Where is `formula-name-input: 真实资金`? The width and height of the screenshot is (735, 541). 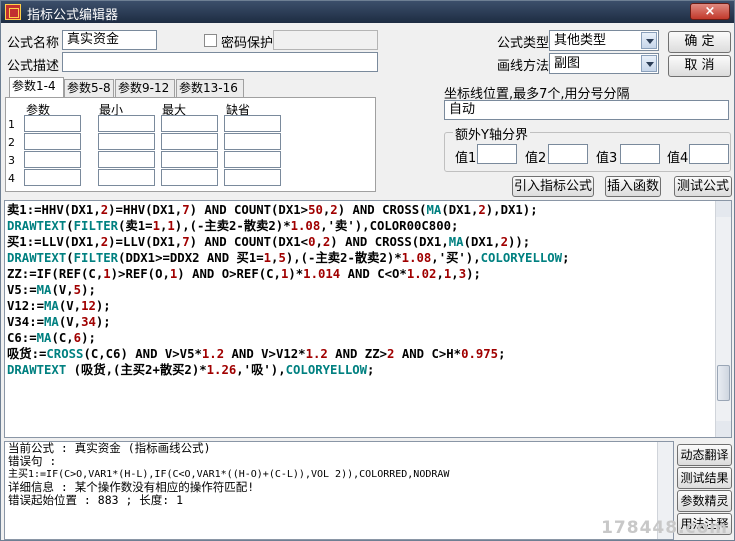
formula-name-input: 真实资金 is located at coordinates (109, 40).